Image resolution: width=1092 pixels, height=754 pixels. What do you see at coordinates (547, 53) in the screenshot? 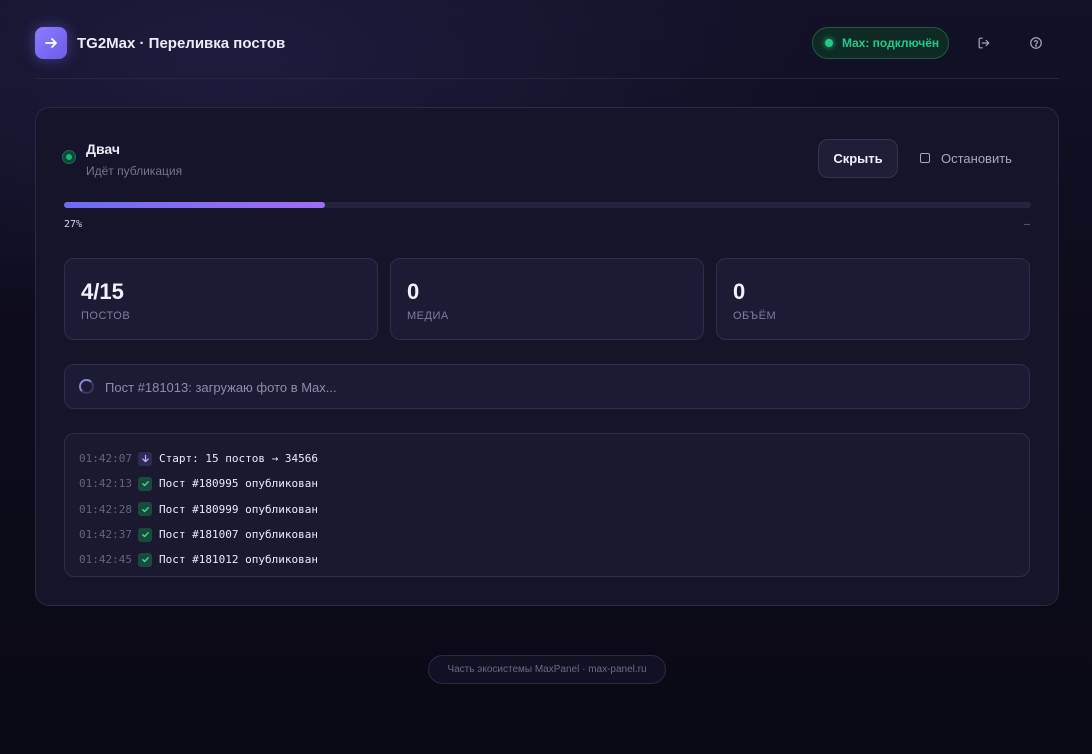
I see `app-header: TG2Max · Переливка постов Max: подключён` at bounding box center [547, 53].